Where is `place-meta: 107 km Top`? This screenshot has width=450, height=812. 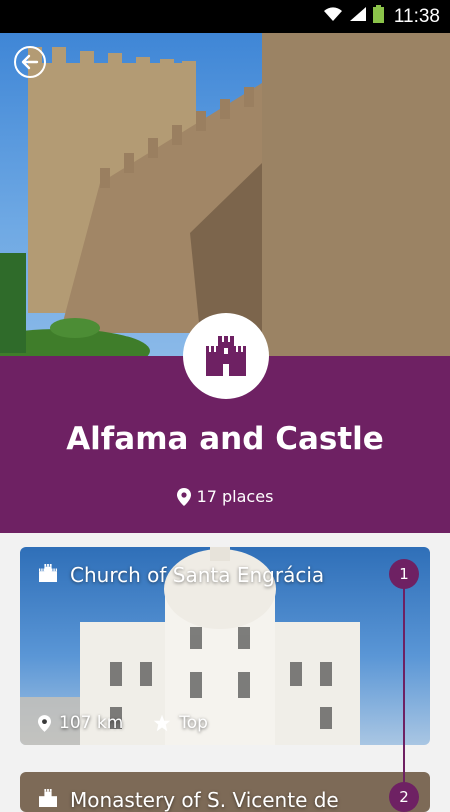 place-meta: 107 km Top is located at coordinates (123, 723).